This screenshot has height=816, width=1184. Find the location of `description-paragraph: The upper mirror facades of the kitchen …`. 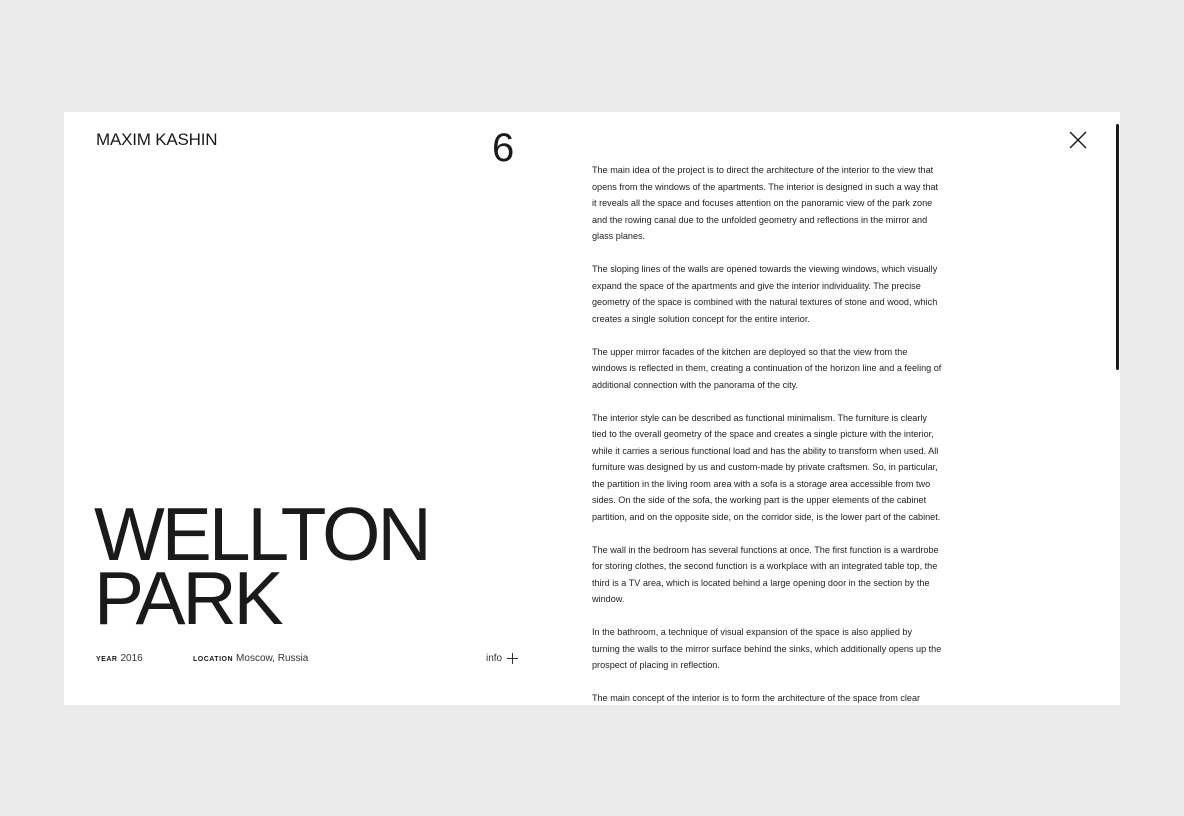

description-paragraph: The upper mirror facades of the kitchen … is located at coordinates (767, 368).